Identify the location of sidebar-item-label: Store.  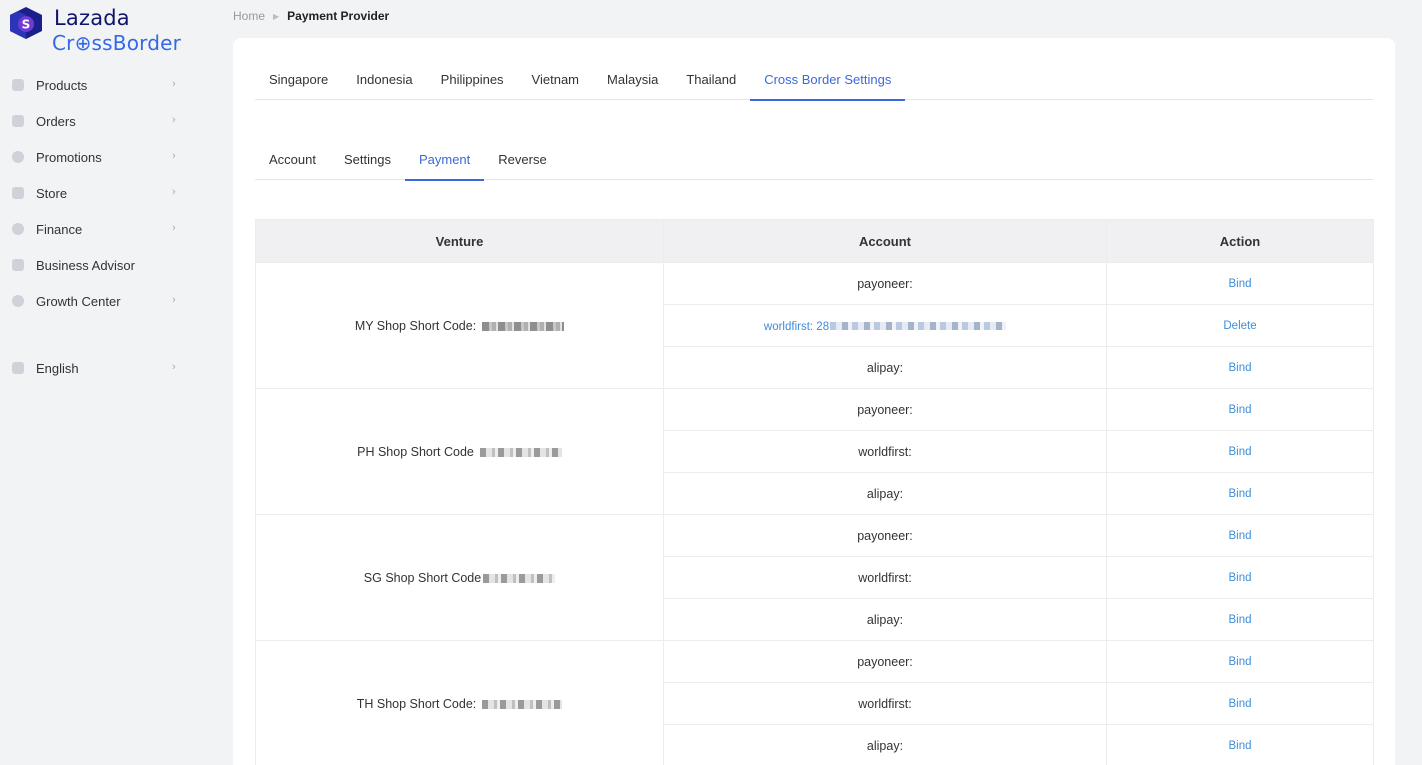
(52, 193).